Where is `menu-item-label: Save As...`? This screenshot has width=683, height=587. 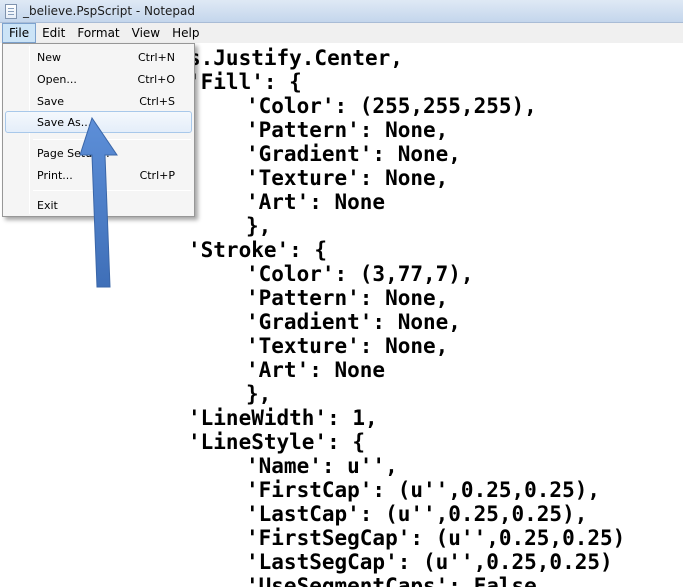
menu-item-label: Save As... is located at coordinates (64, 122).